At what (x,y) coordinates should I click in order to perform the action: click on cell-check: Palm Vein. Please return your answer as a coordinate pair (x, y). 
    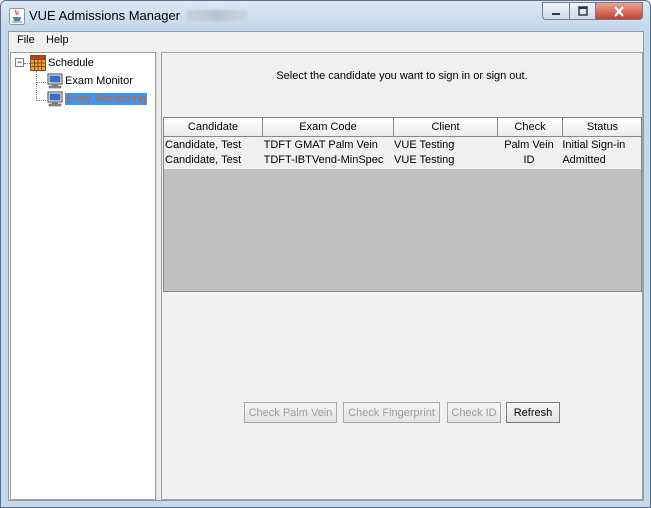
    Looking at the image, I should click on (529, 145).